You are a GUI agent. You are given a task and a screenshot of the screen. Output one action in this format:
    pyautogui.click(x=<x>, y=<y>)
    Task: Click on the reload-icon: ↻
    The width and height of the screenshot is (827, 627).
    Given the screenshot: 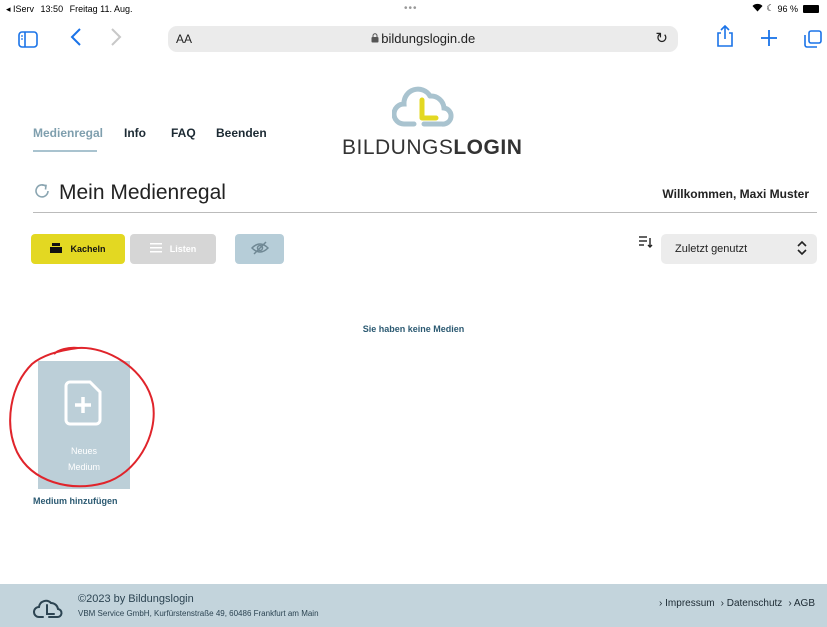 What is the action you would take?
    pyautogui.click(x=661, y=38)
    